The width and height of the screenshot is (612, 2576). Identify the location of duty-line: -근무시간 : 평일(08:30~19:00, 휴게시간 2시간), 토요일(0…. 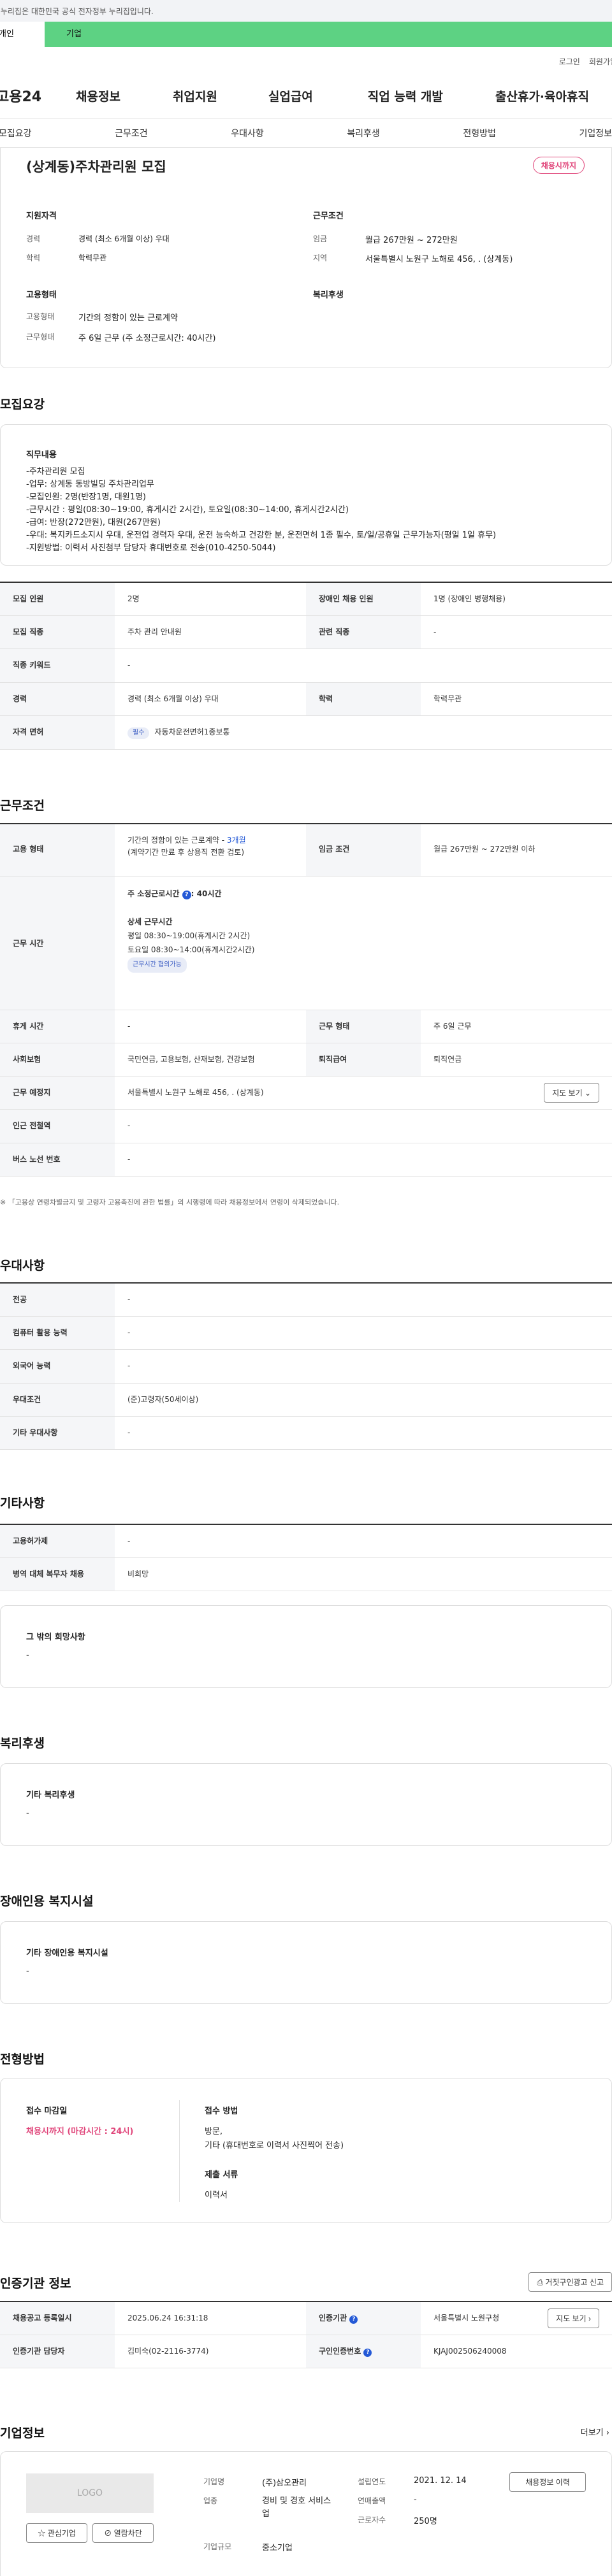
(187, 510).